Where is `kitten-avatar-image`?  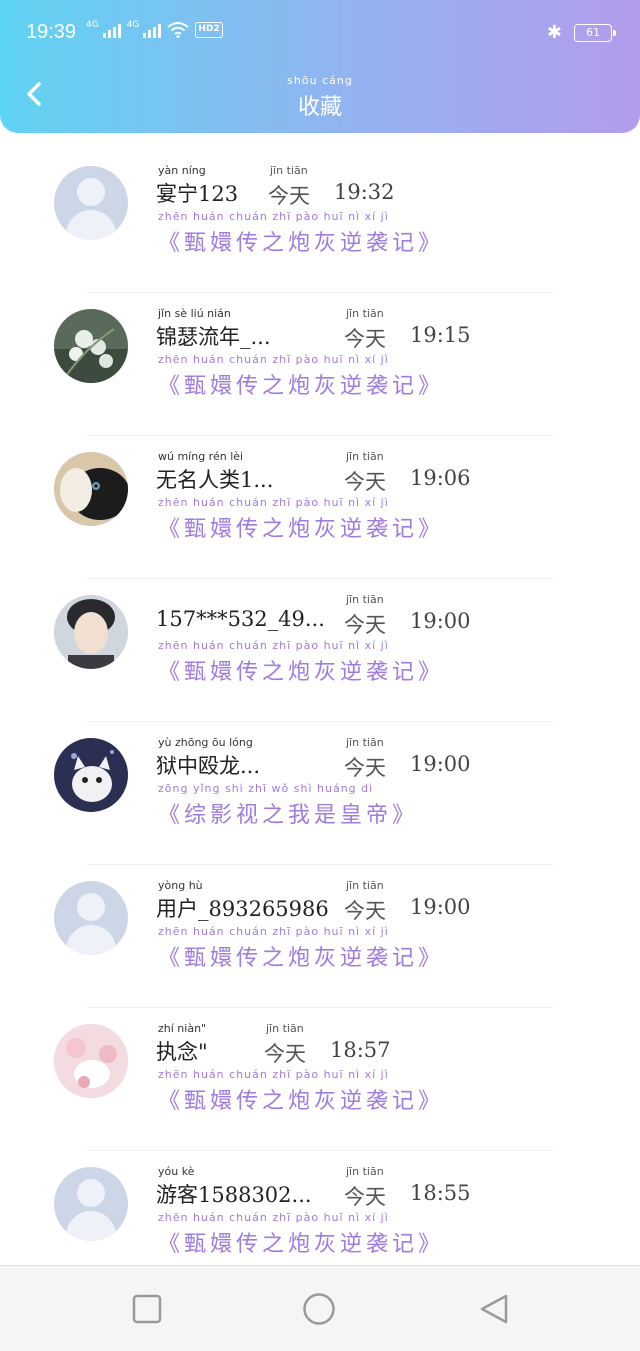
kitten-avatar-image is located at coordinates (91, 775).